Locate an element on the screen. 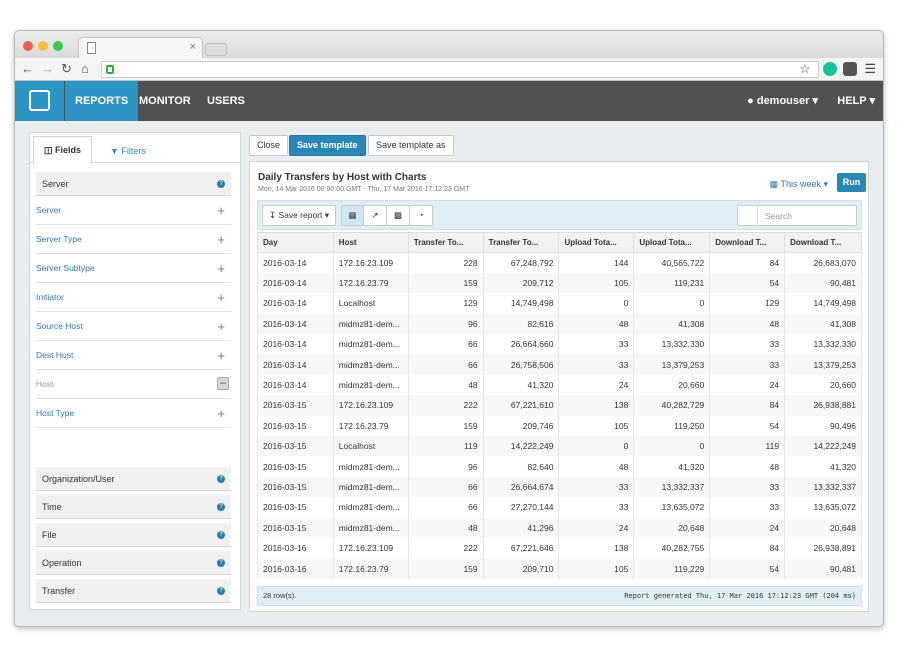 Image resolution: width=900 pixels, height=655 pixels. pie-chart-icon: ◔ is located at coordinates (421, 215).